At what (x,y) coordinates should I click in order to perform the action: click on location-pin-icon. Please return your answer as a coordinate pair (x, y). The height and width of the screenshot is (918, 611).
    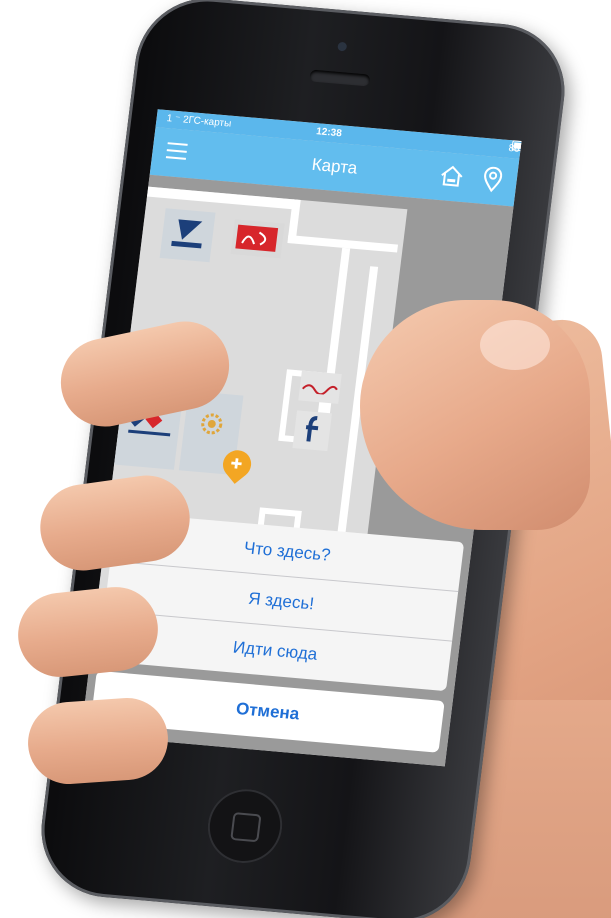
    Looking at the image, I should click on (492, 180).